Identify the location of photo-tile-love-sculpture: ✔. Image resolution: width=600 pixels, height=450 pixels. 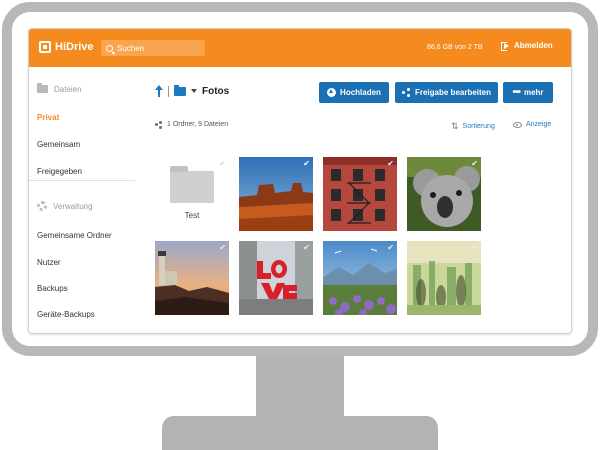
(276, 278).